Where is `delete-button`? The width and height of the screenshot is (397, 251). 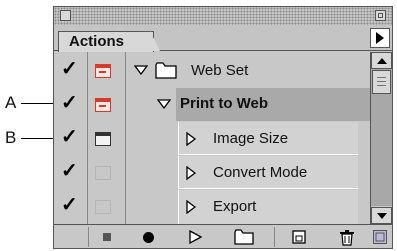
delete-button is located at coordinates (347, 237).